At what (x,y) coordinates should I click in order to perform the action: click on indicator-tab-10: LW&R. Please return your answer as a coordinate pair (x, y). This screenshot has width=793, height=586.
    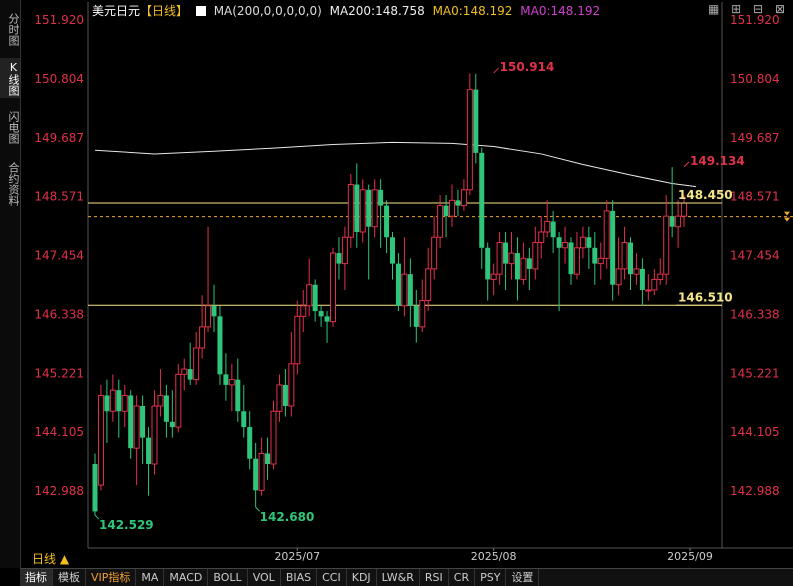
    Looking at the image, I should click on (398, 577).